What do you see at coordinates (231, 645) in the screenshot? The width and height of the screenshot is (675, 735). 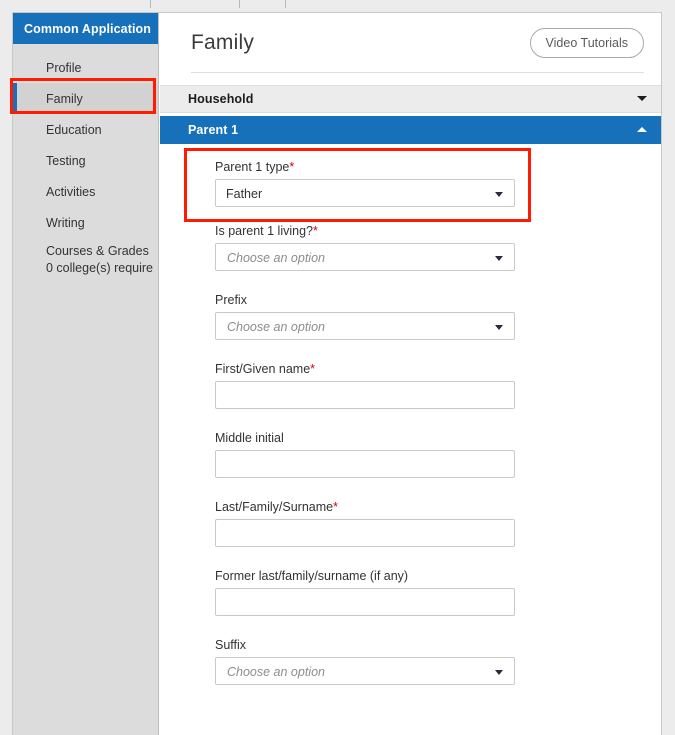 I see `field-label-text: Suffix` at bounding box center [231, 645].